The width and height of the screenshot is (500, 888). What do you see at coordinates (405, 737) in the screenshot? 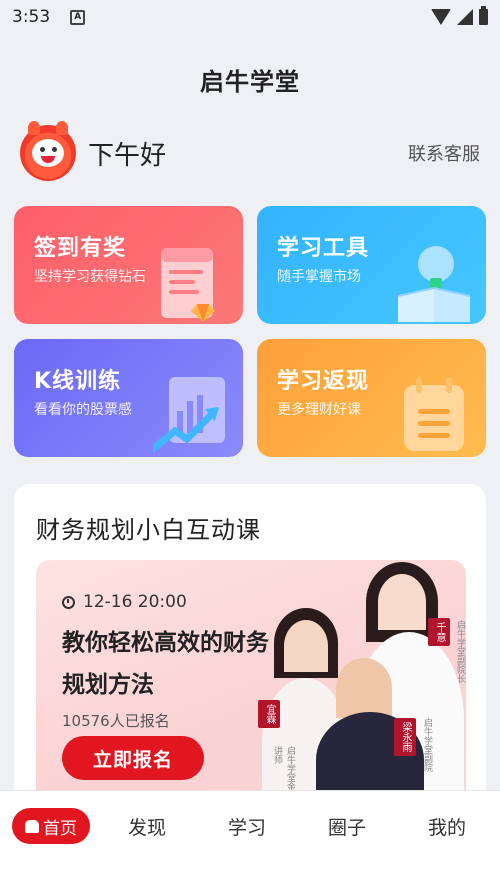
I see `teacher-3-name-tag: 梁永雨` at bounding box center [405, 737].